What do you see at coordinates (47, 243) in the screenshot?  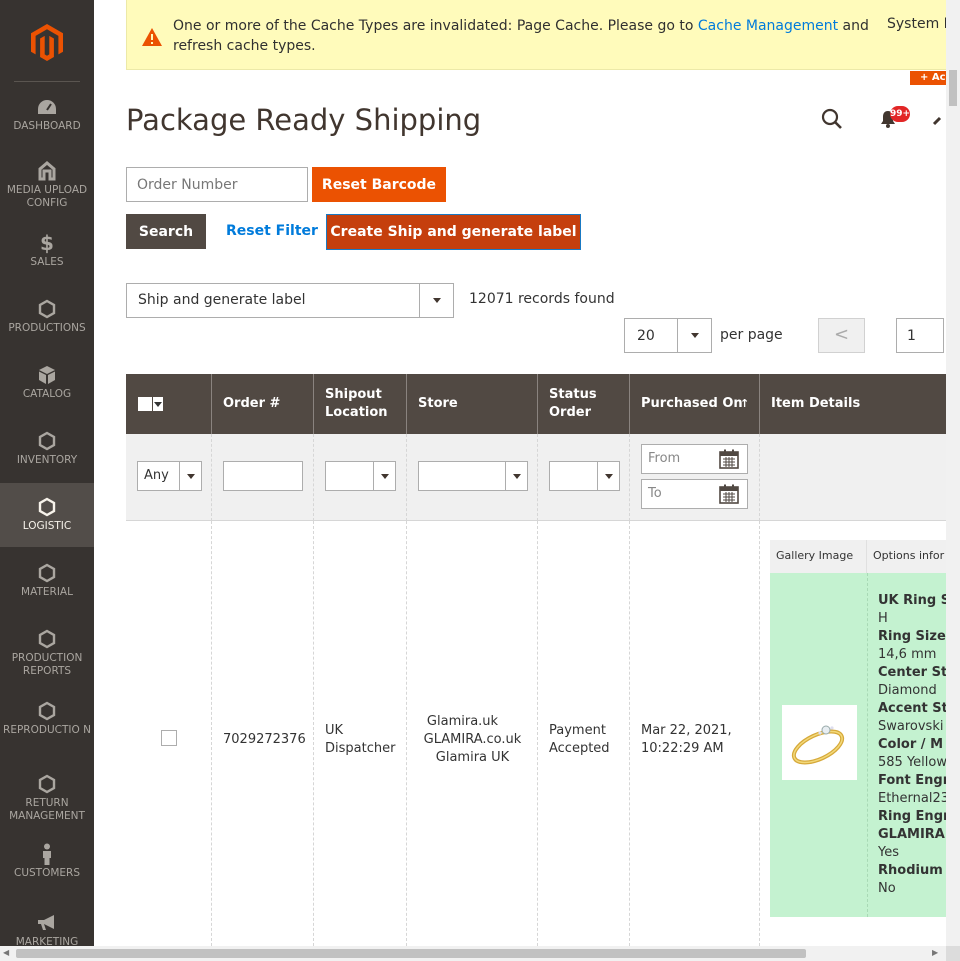 I see `dollar-icon: $` at bounding box center [47, 243].